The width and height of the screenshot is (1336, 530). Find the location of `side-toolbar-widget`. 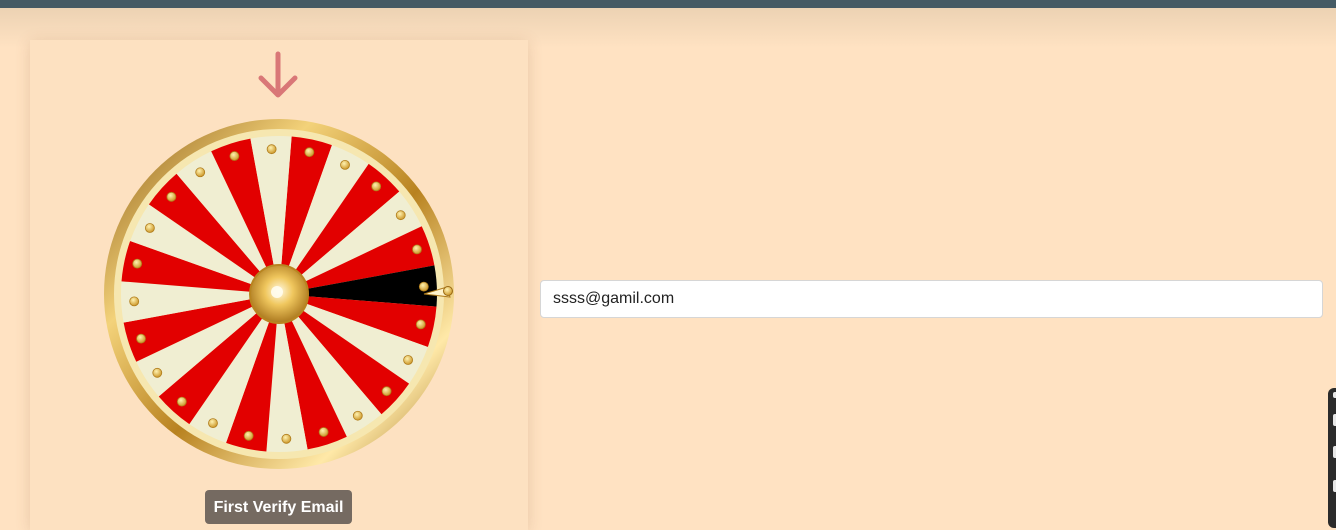

side-toolbar-widget is located at coordinates (1332, 458).